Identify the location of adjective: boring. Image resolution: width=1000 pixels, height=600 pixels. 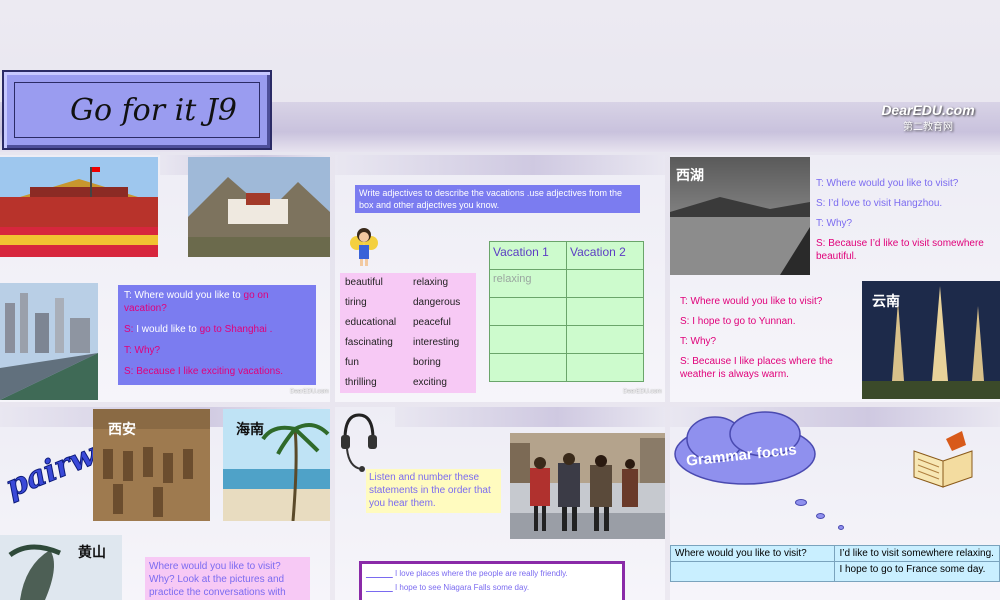
(427, 362).